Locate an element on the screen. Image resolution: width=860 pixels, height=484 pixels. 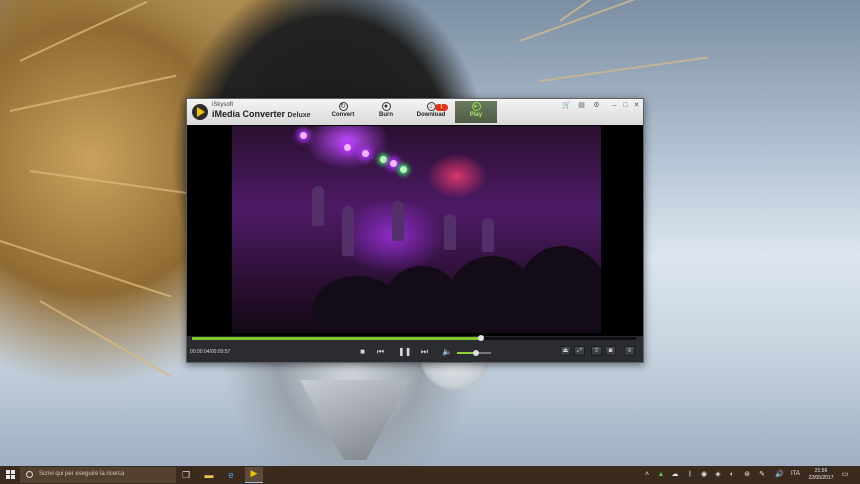
volume-tray-icon: 🔊 is located at coordinates (779, 475).